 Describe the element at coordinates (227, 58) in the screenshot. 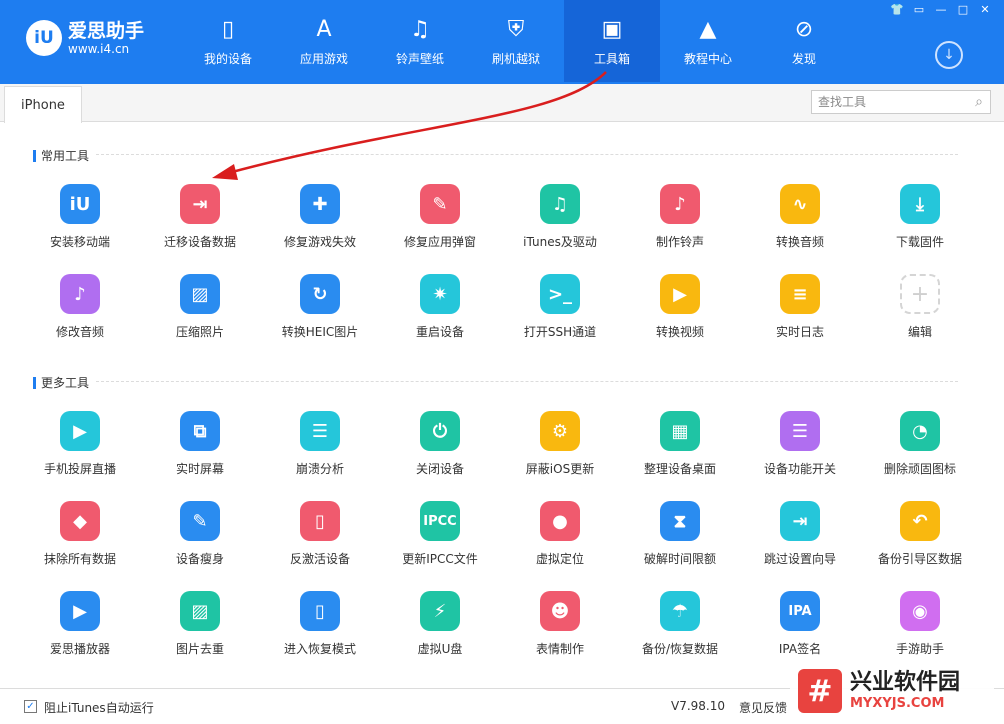

I see `nav-item-label: 我的设备` at that location.